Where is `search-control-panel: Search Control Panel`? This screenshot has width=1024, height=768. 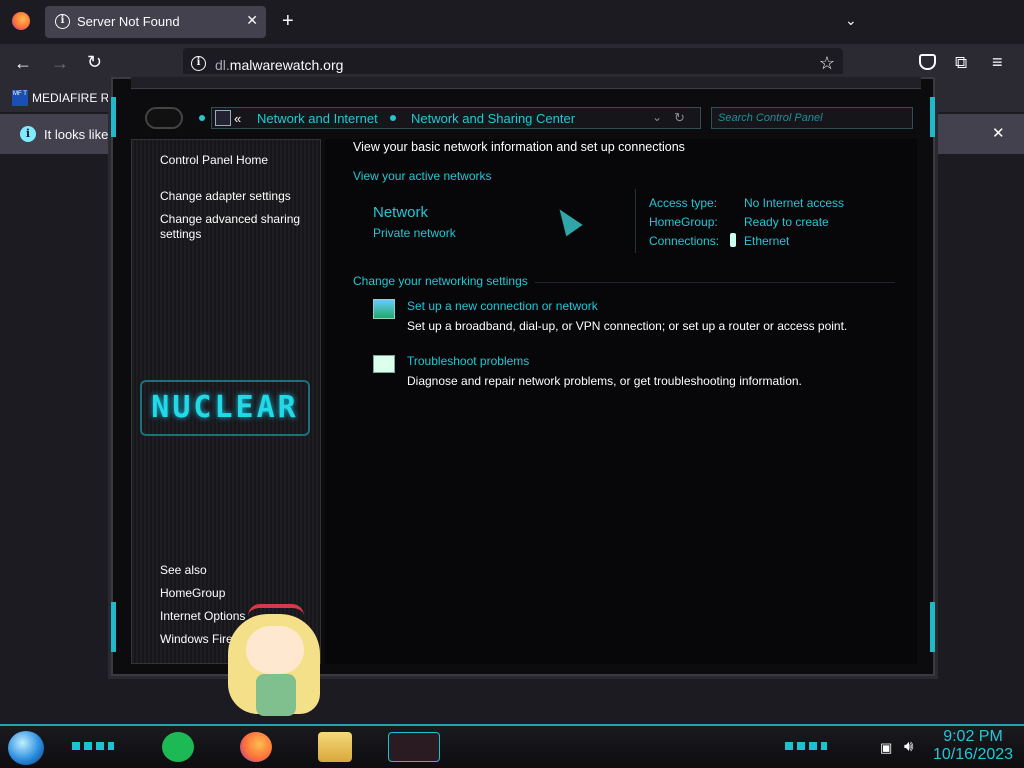 search-control-panel: Search Control Panel is located at coordinates (812, 118).